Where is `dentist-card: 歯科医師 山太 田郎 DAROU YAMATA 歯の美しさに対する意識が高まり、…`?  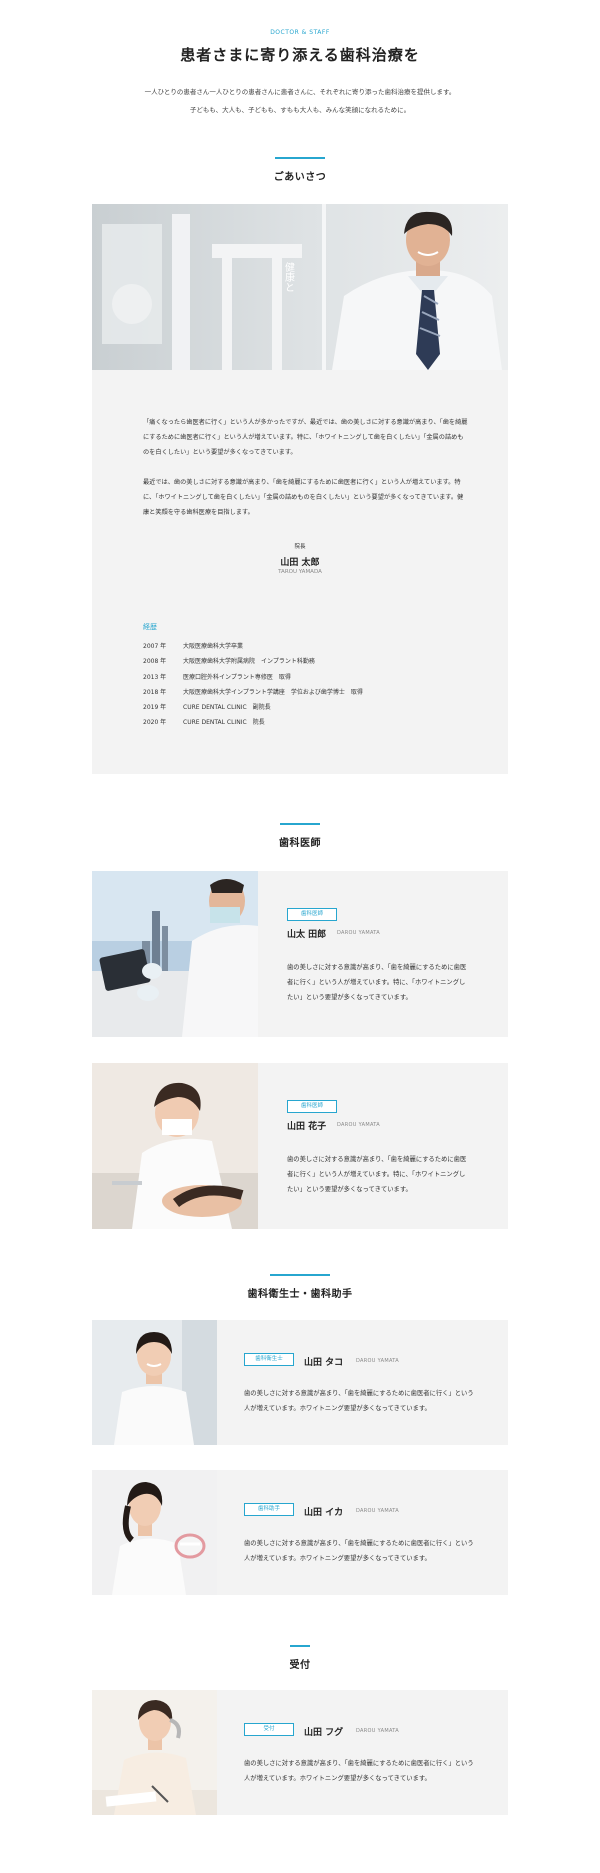
dentist-card: 歯科医師 山太 田郎 DAROU YAMATA 歯の美しさに対する意識が高まり、… is located at coordinates (300, 954).